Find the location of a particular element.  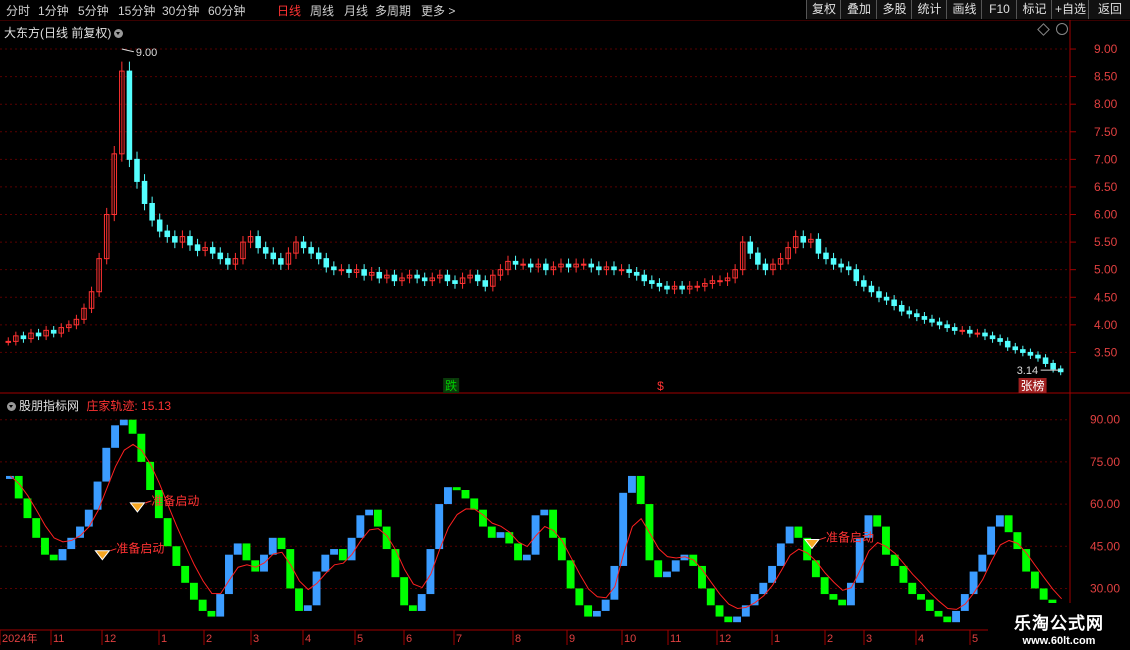

stock-title: 大东方(日线 前复权) is located at coordinates (65, 32).